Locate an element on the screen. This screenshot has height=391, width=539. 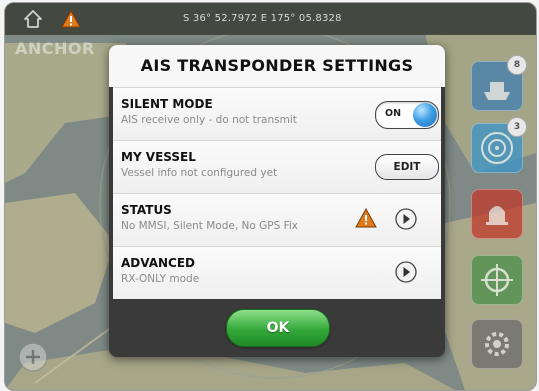
ok-button: OK is located at coordinates (278, 328).